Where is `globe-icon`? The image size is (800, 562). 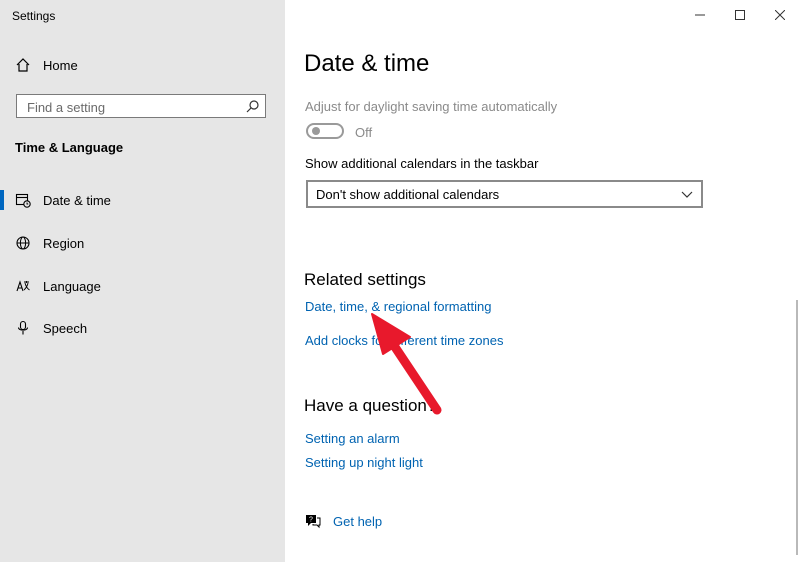
globe-icon is located at coordinates (23, 243).